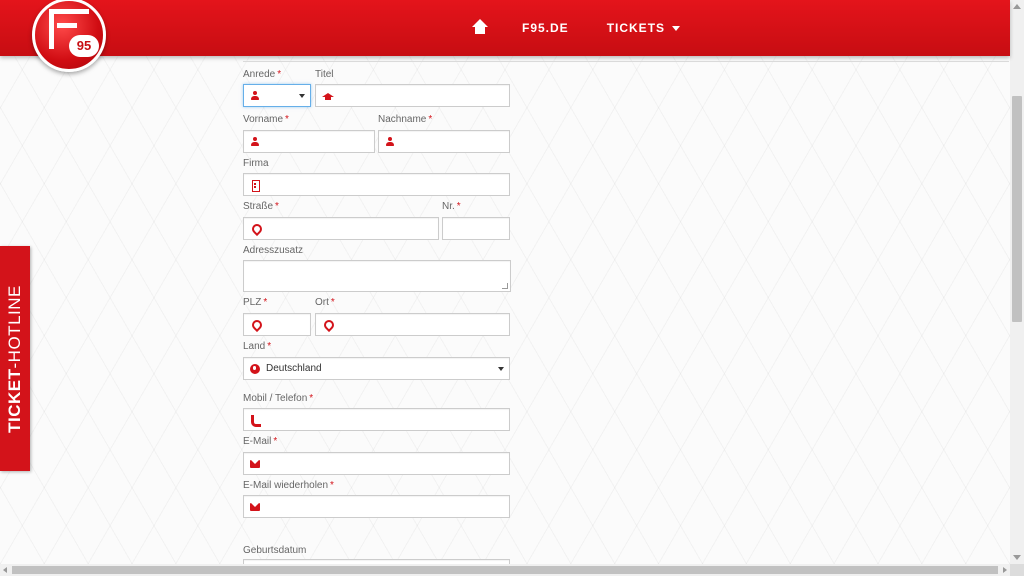  I want to click on vorname-input, so click(318, 141).